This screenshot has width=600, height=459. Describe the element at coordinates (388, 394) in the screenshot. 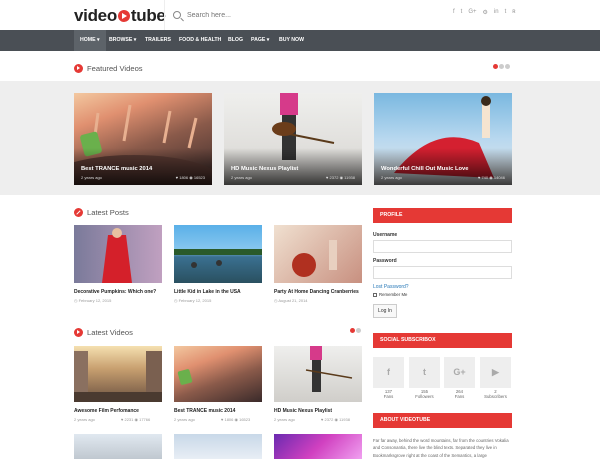

I see `social-count: 137 Fans` at that location.